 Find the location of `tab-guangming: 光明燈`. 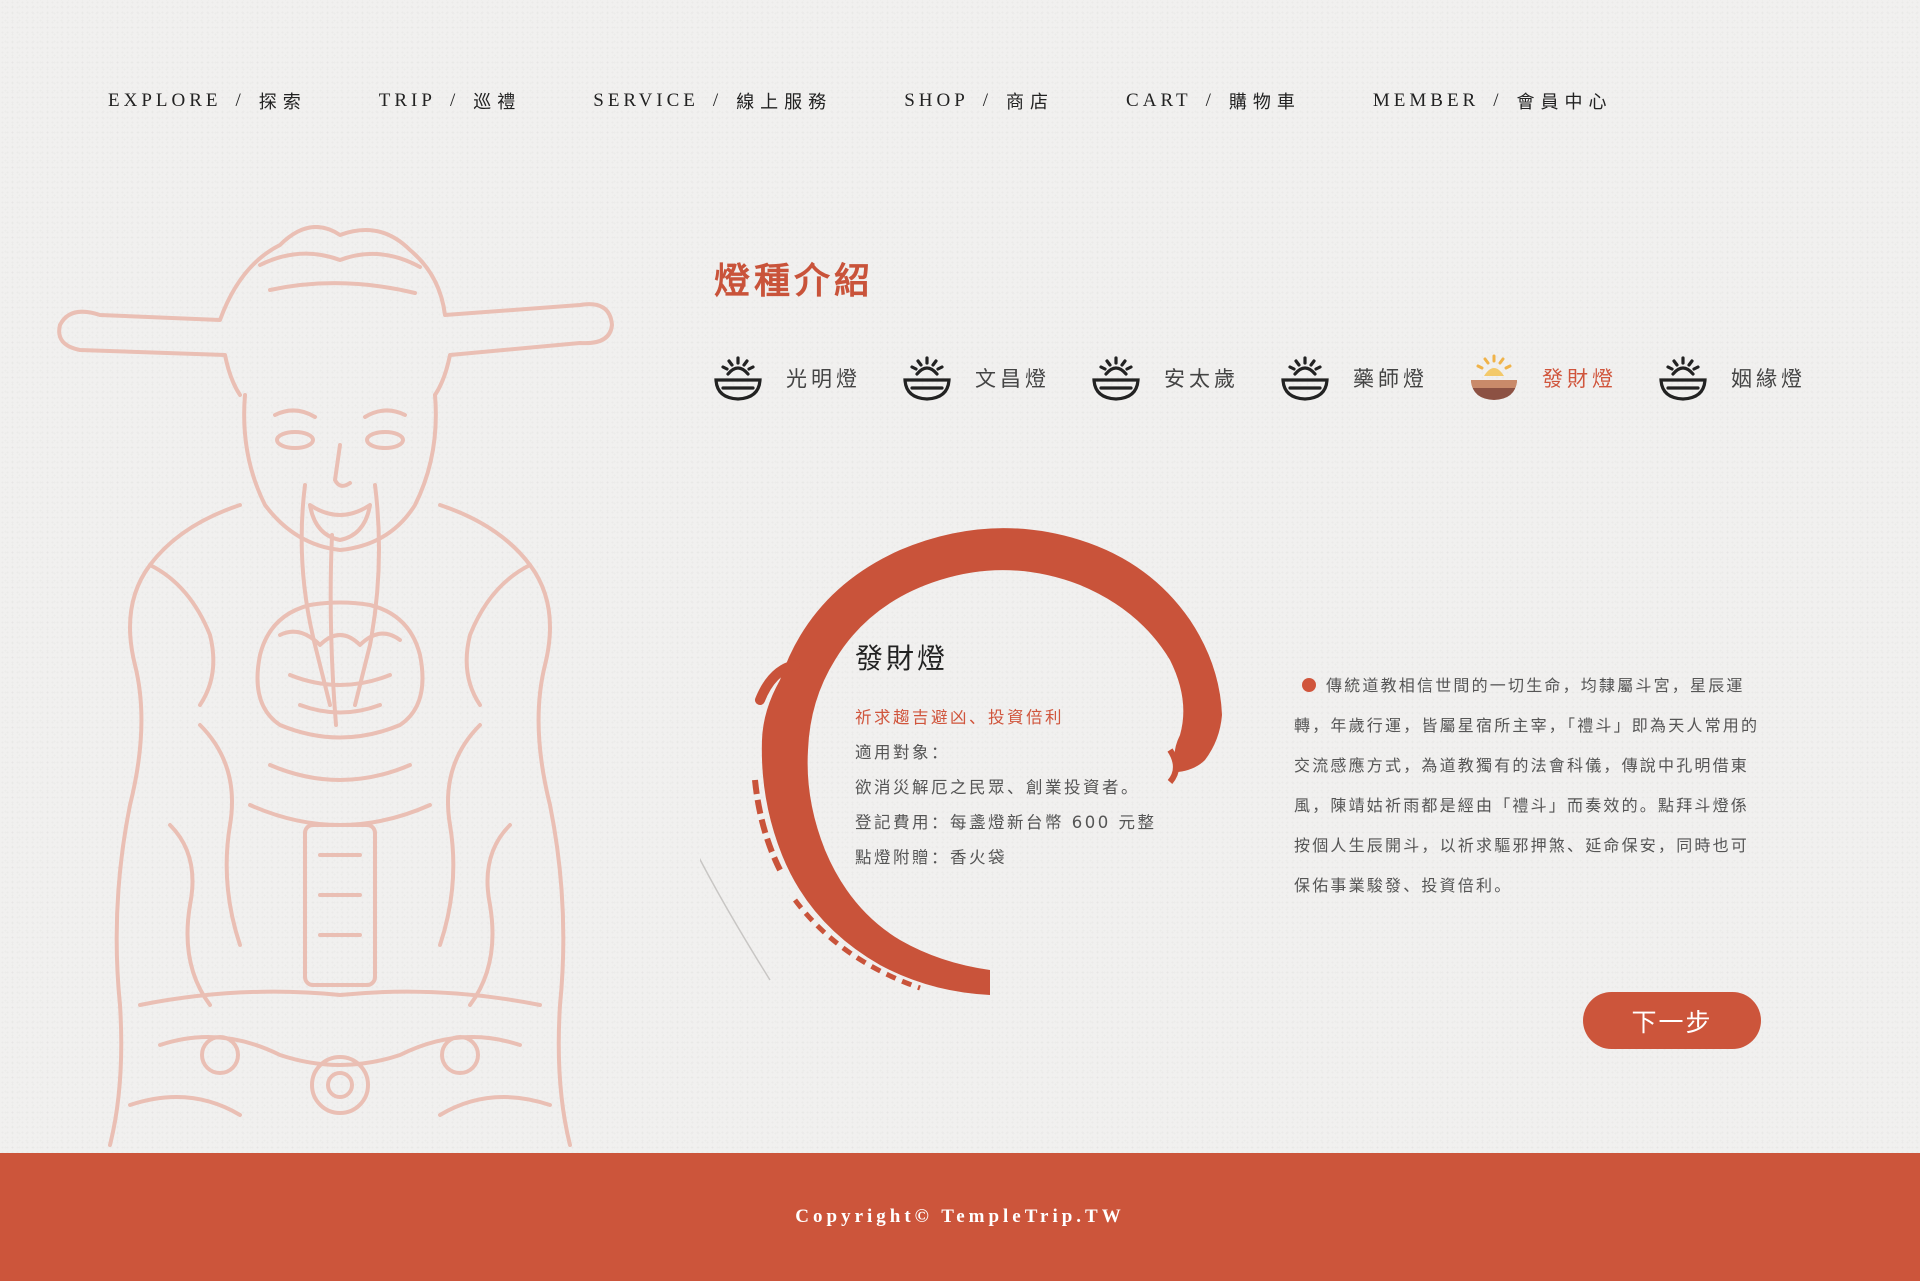

tab-guangming: 光明燈 is located at coordinates (806, 378).